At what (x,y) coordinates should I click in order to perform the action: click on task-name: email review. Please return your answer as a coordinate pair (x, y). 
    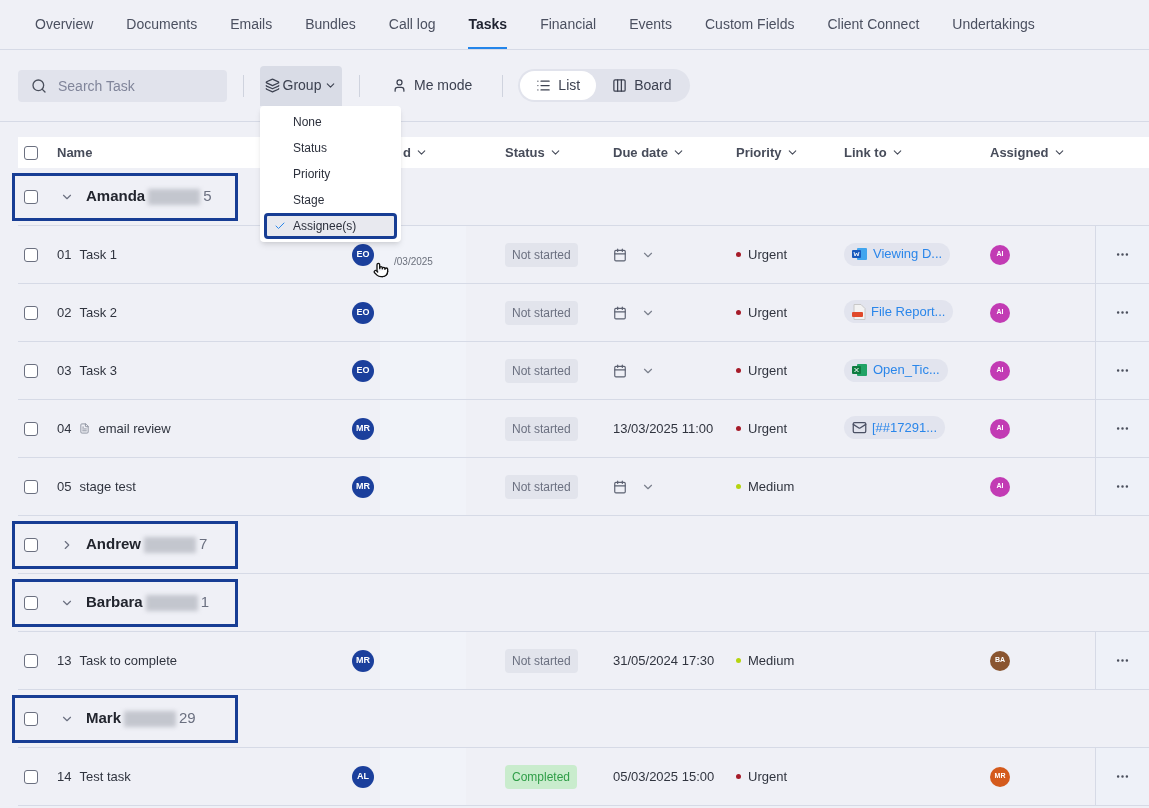
    Looking at the image, I should click on (134, 428).